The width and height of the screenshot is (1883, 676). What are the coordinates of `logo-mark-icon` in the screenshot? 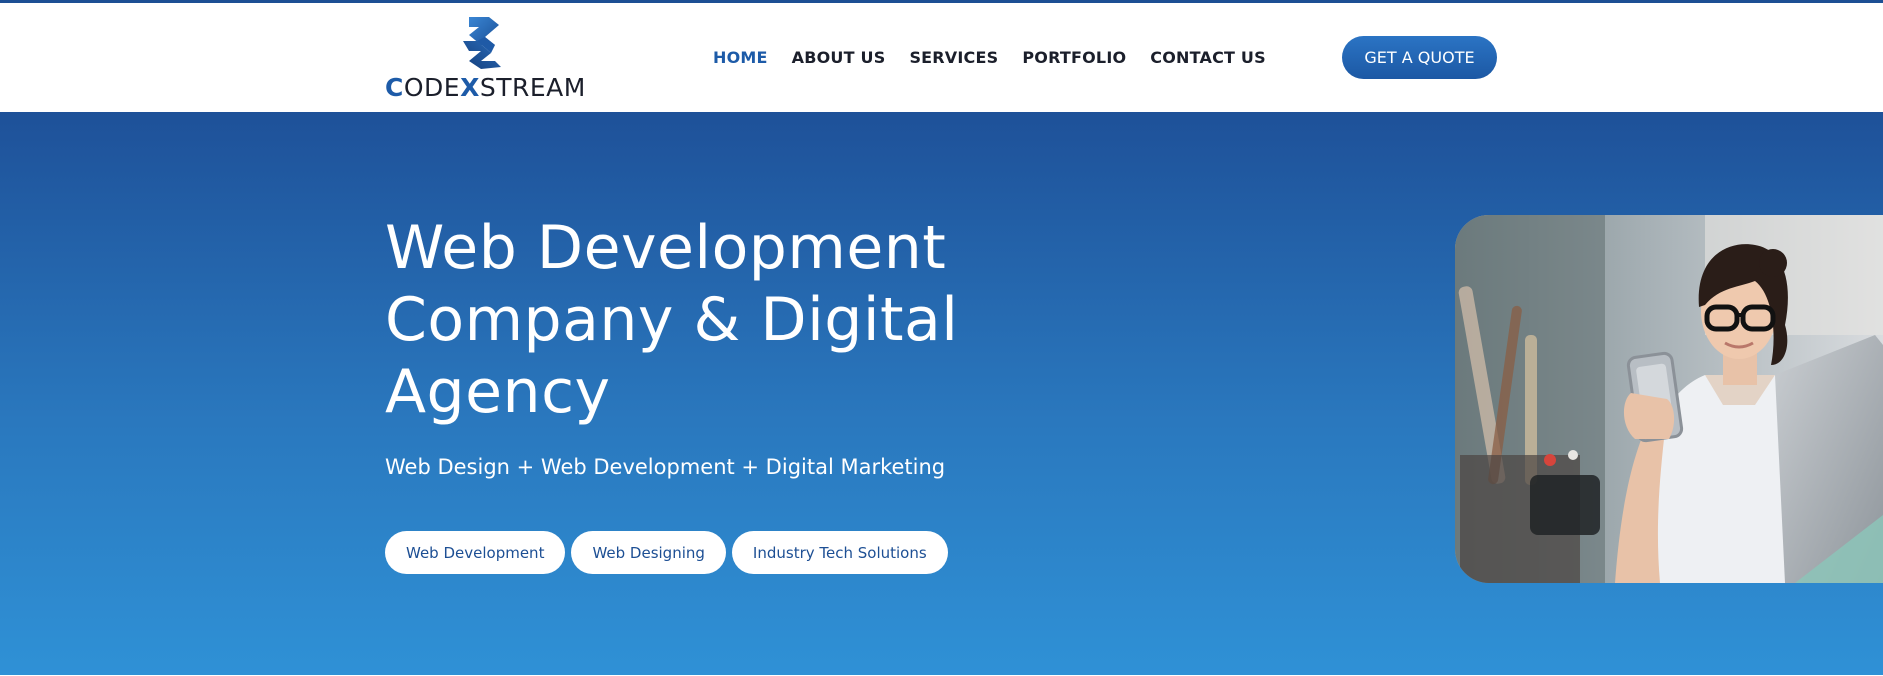 It's located at (482, 43).